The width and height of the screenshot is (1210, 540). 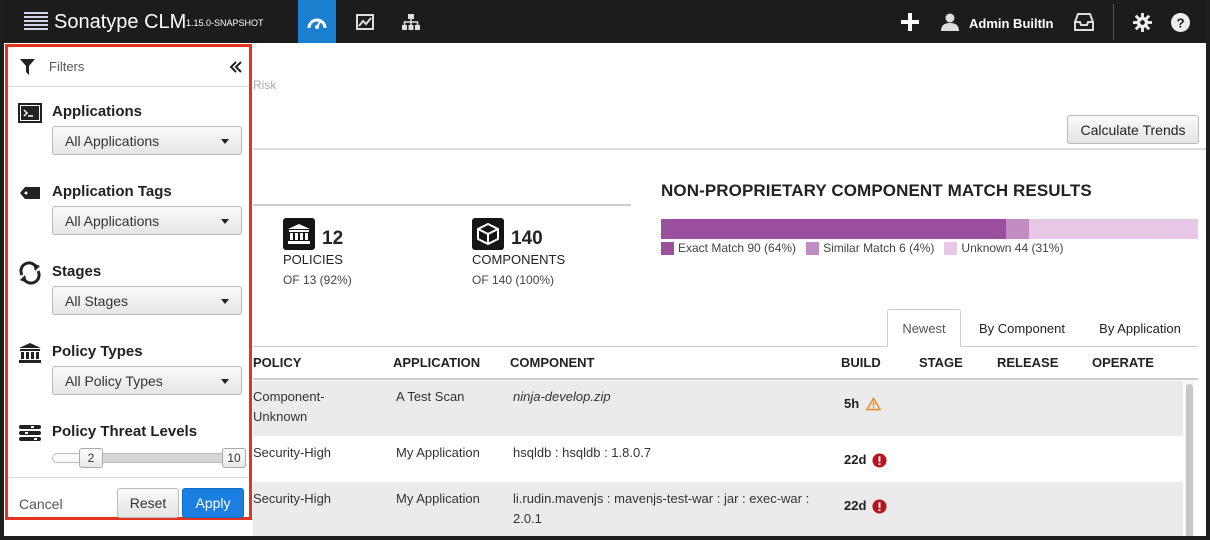 I want to click on sonatype-logo-icon, so click(x=36, y=22).